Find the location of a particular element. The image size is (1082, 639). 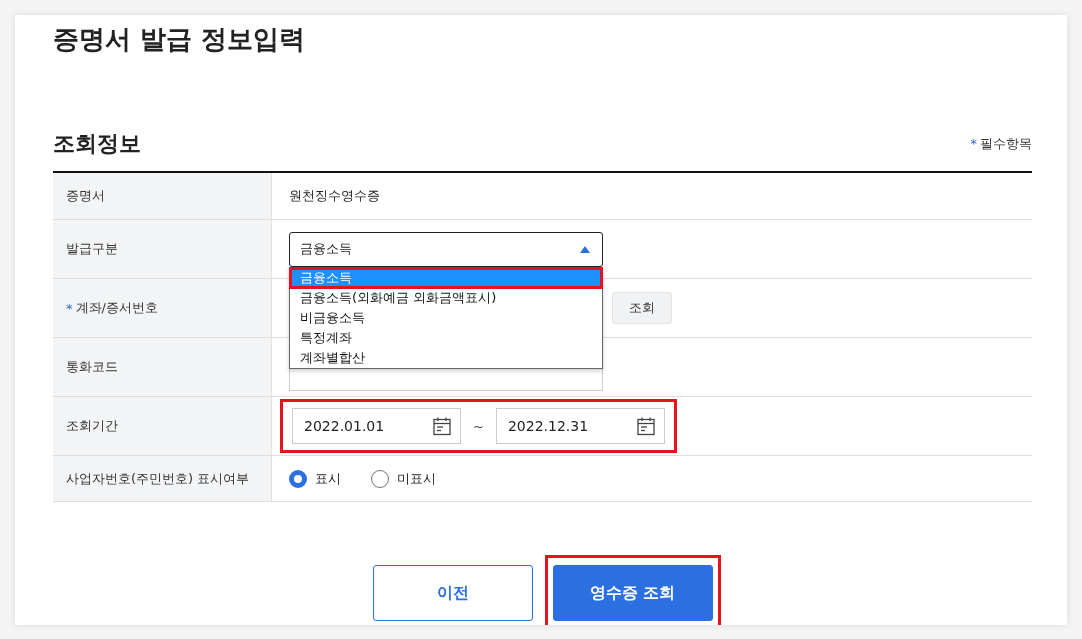

select-field: 금융소득 is located at coordinates (446, 249).